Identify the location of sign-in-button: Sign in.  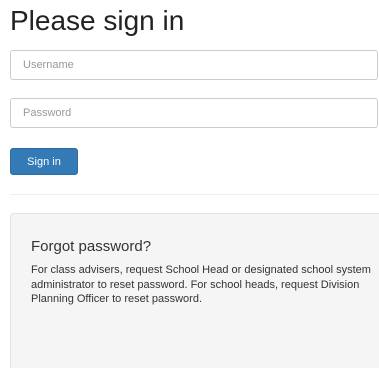
(44, 161).